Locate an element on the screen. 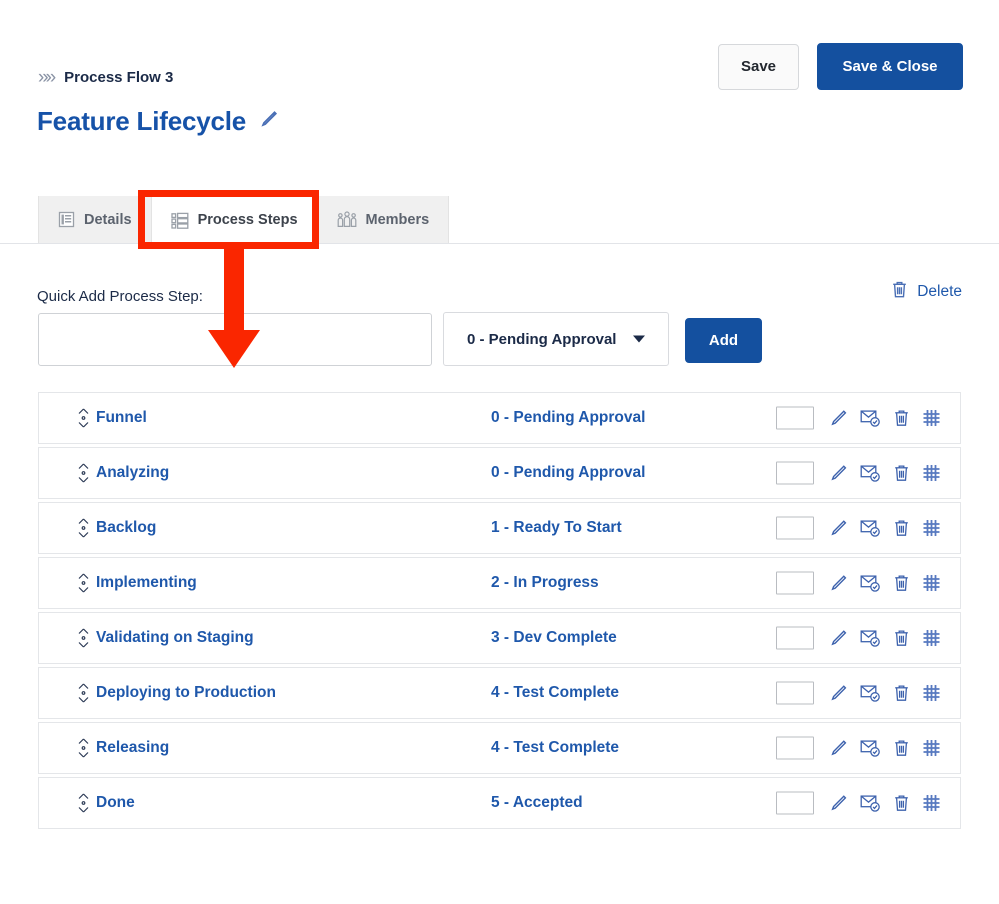 Image resolution: width=999 pixels, height=904 pixels. tab-members: Members is located at coordinates (383, 219).